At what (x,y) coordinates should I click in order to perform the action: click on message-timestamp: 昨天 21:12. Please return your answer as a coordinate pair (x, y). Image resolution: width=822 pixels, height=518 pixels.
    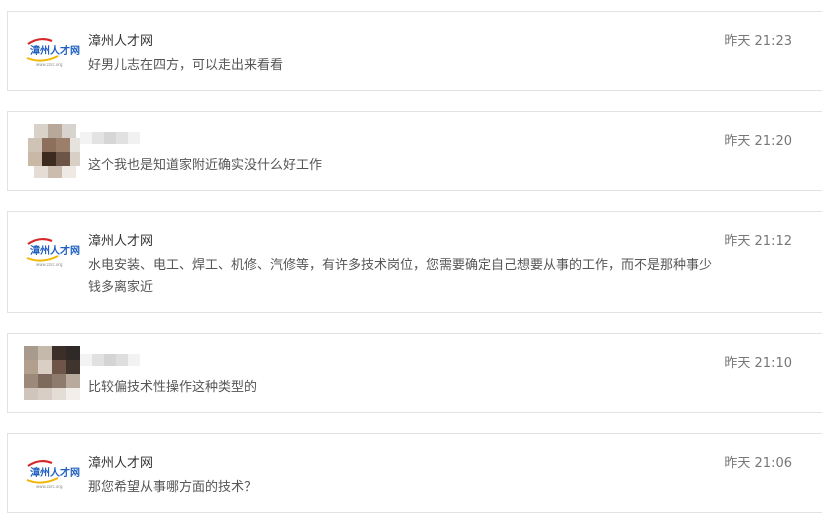
    Looking at the image, I should click on (758, 241).